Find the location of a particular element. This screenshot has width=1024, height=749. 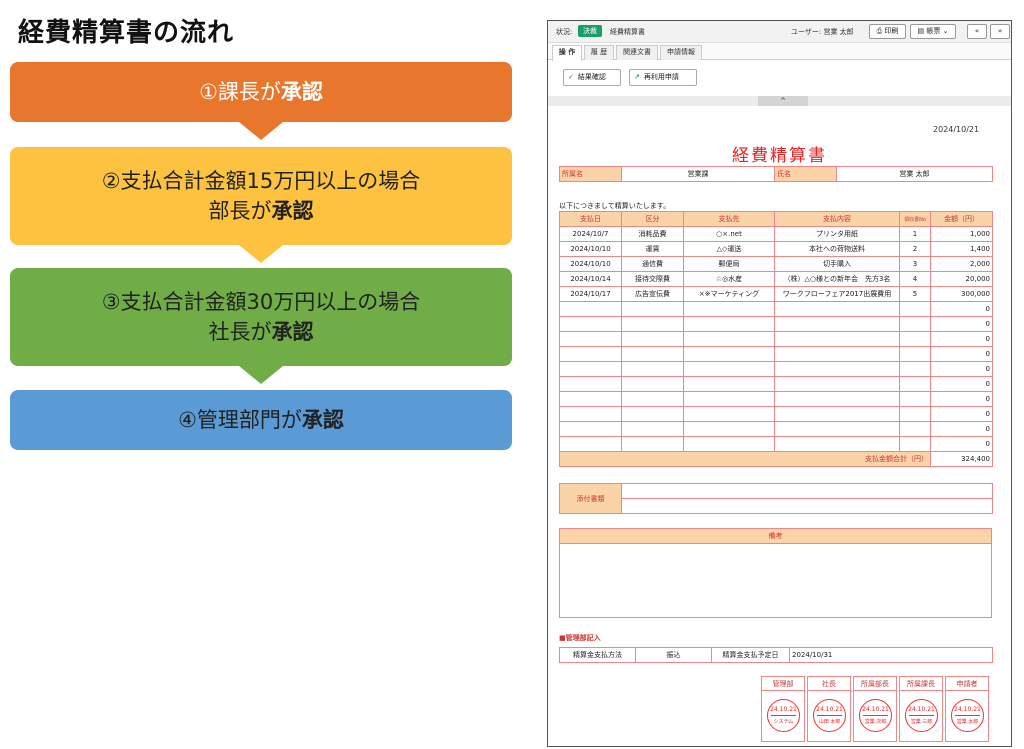

tab-operation: 操 作 is located at coordinates (567, 53).